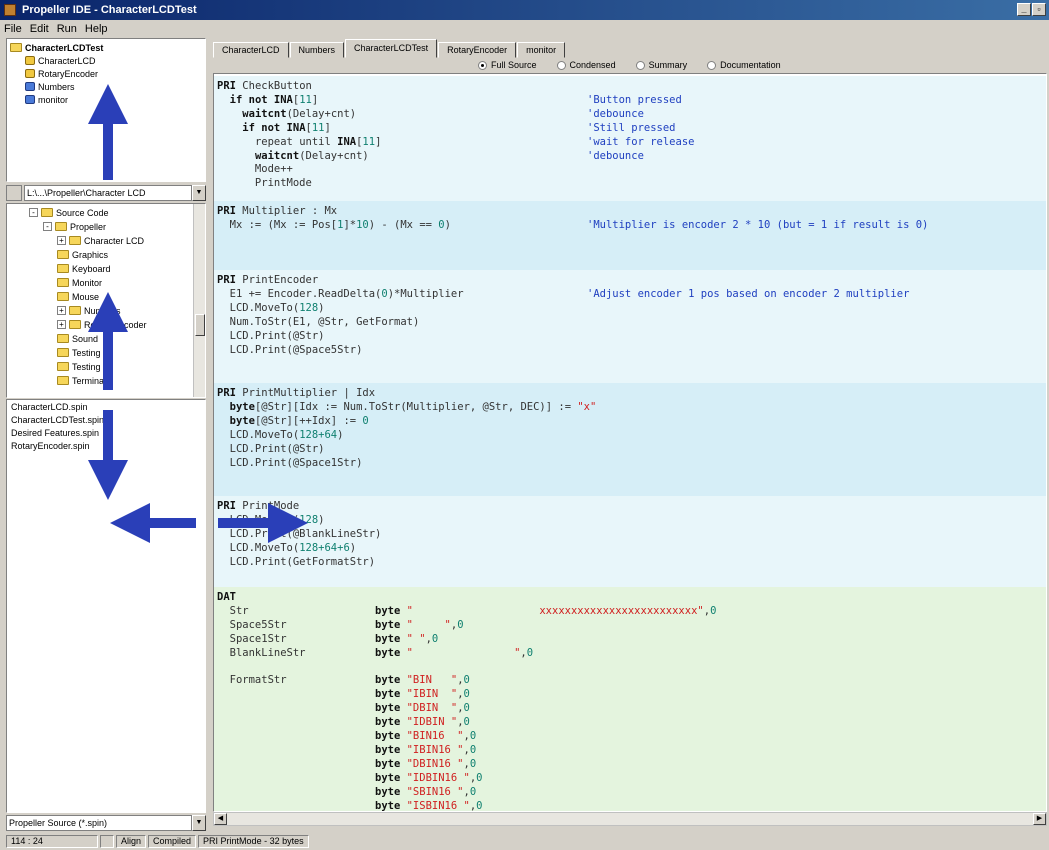 Image resolution: width=1049 pixels, height=850 pixels. I want to click on code-text: LCD.Print(@Str), so click(271, 335).